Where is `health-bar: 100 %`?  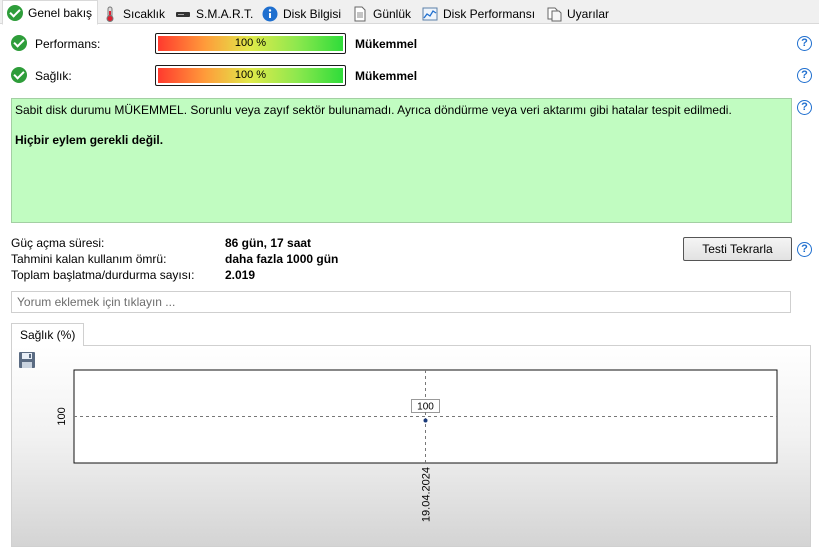
health-bar: 100 % is located at coordinates (250, 75).